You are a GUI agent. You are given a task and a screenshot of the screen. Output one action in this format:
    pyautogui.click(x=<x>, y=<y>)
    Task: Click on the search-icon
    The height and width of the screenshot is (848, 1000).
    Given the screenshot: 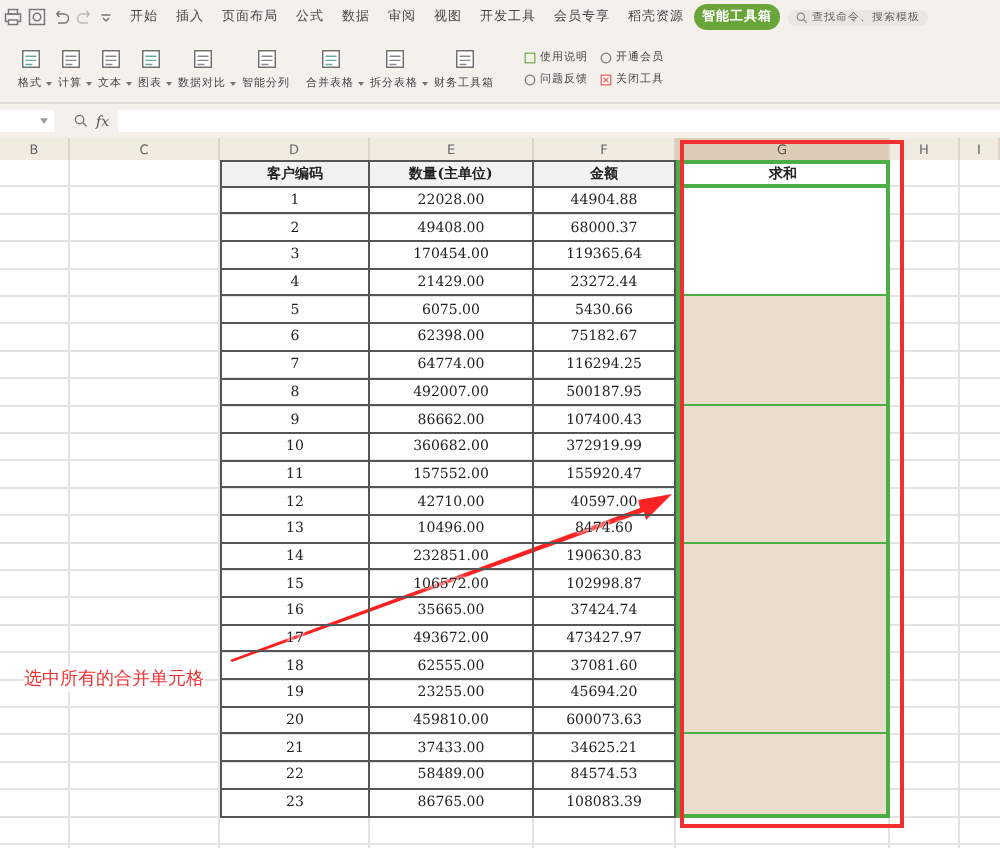 What is the action you would take?
    pyautogui.click(x=802, y=17)
    